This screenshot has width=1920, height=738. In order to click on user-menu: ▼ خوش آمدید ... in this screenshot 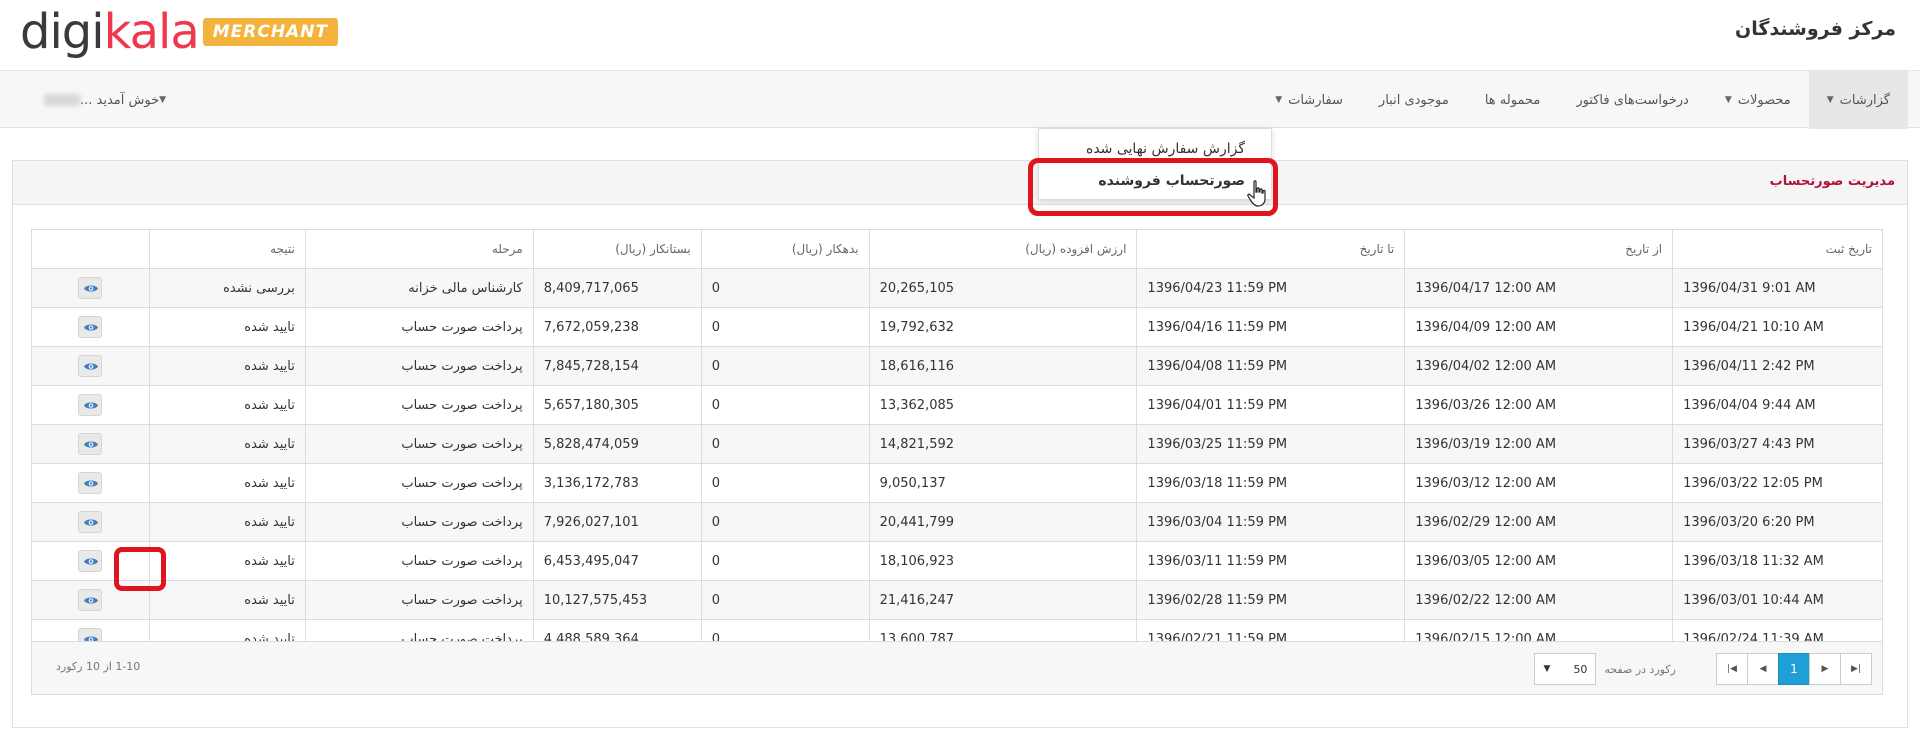, I will do `click(108, 100)`.